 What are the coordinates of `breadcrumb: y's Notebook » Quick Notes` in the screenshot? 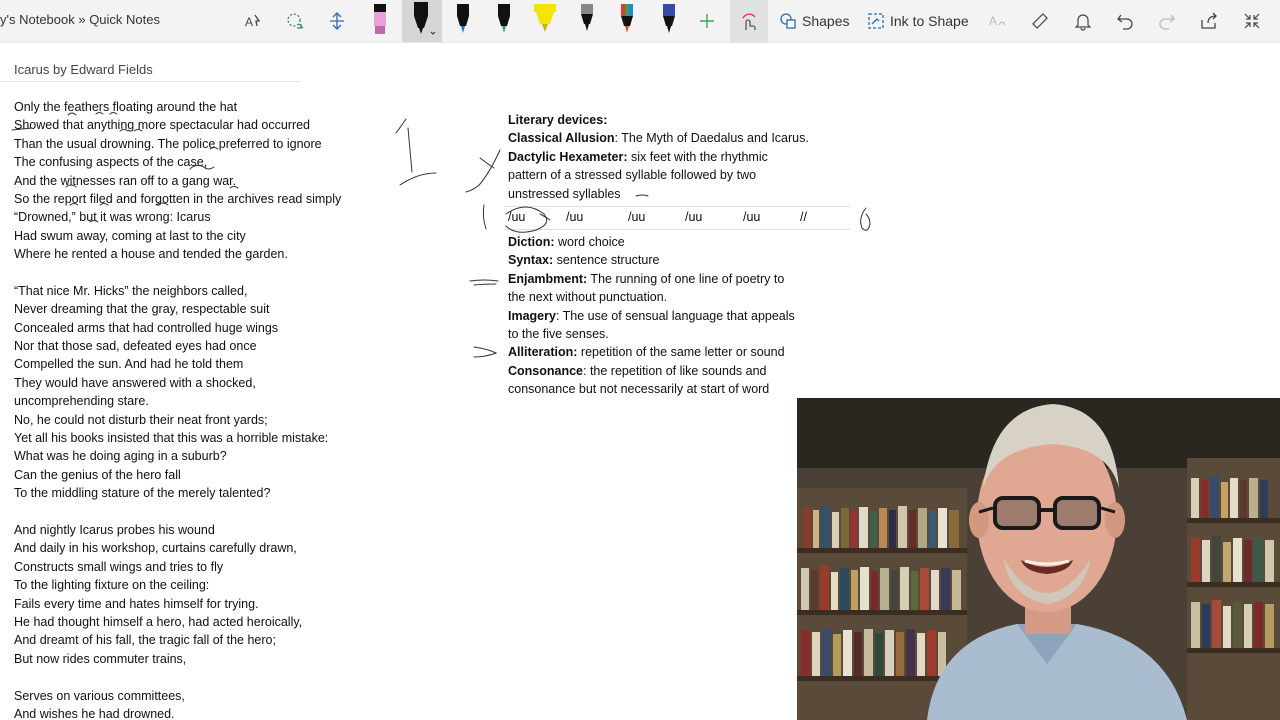 It's located at (80, 19).